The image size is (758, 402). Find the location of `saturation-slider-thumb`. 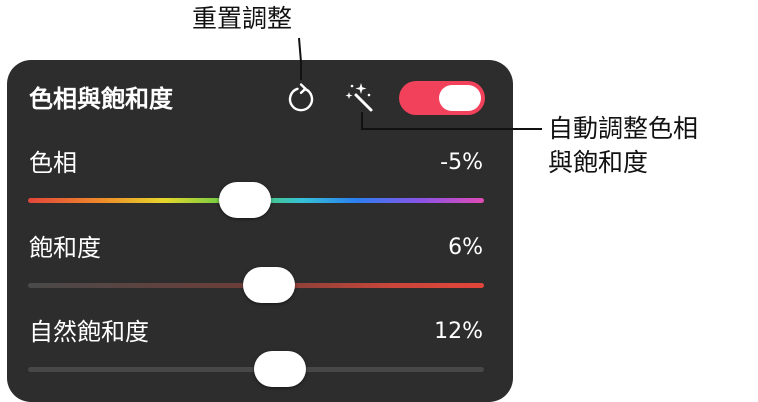

saturation-slider-thumb is located at coordinates (269, 285).